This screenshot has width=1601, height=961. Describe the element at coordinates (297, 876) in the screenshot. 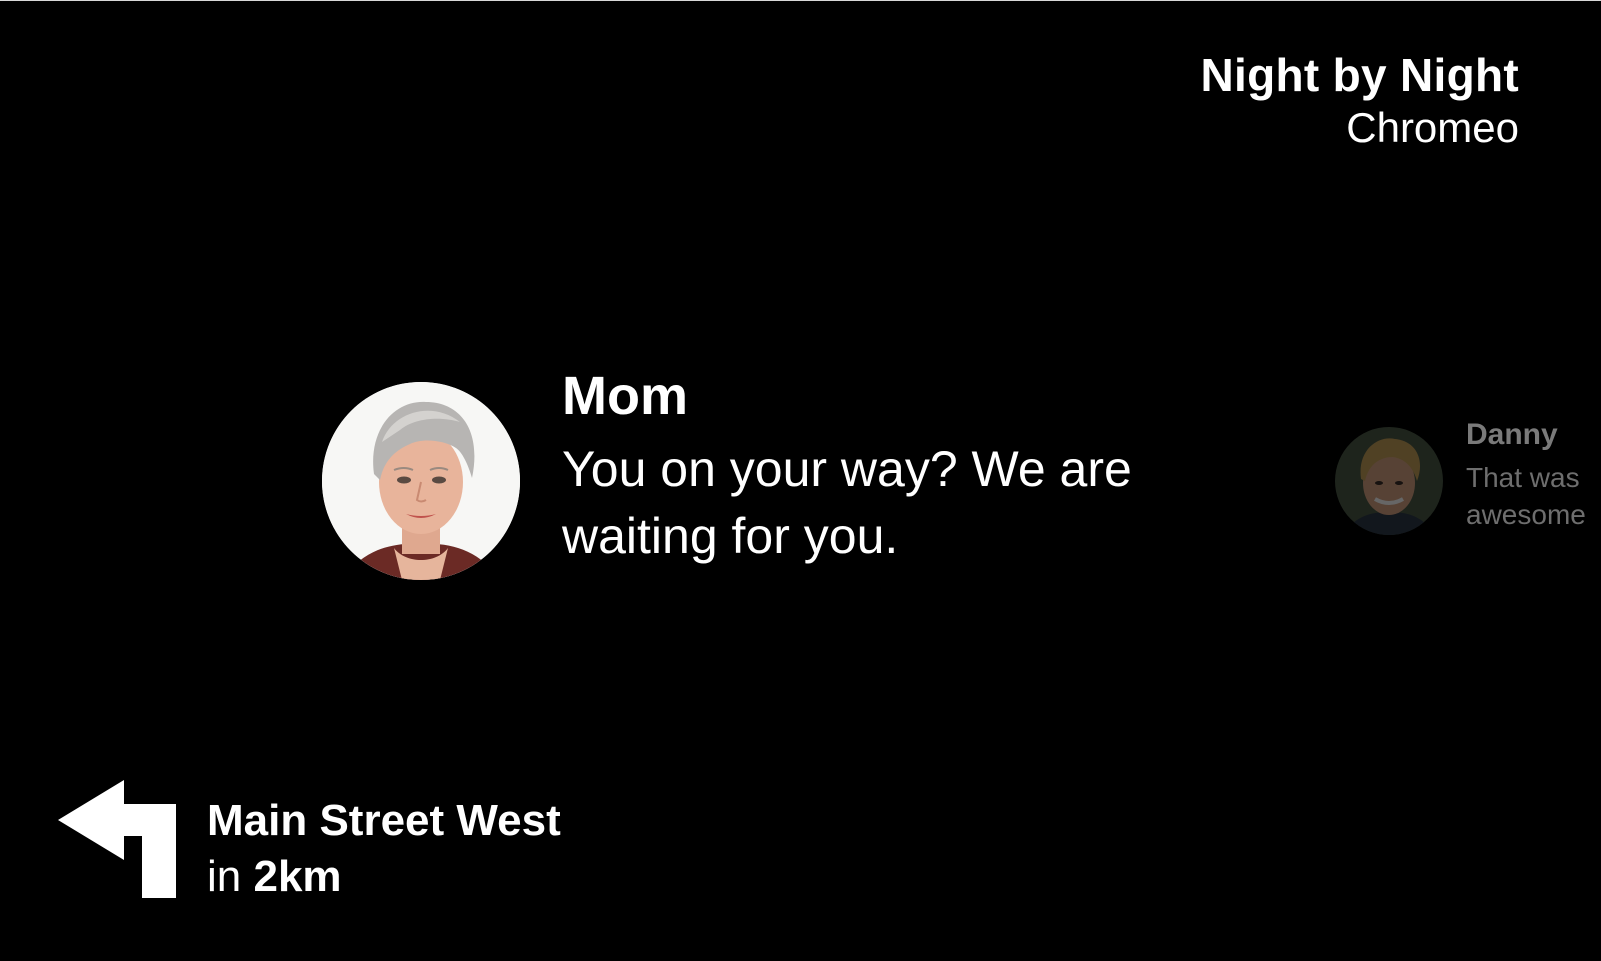

I see `navigation-distance-value: 2km` at that location.